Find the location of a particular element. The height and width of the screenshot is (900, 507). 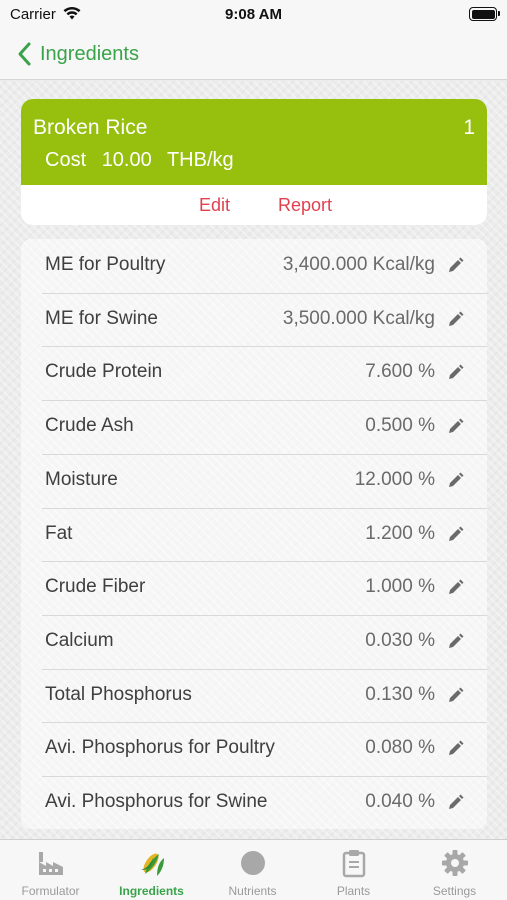

tab-settings: Settings is located at coordinates (454, 870).